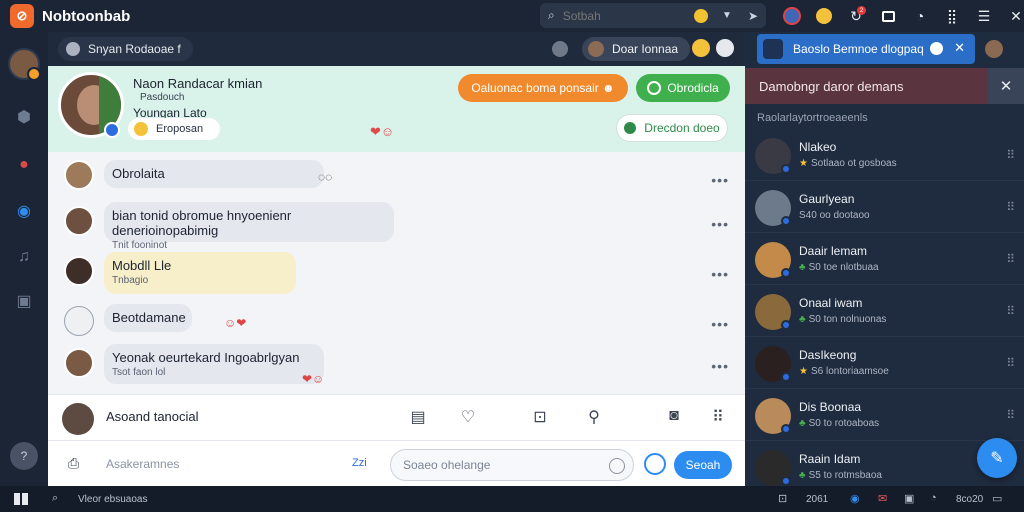 The height and width of the screenshot is (512, 1024). I want to click on message-bubble: Obrolaita, so click(214, 174).